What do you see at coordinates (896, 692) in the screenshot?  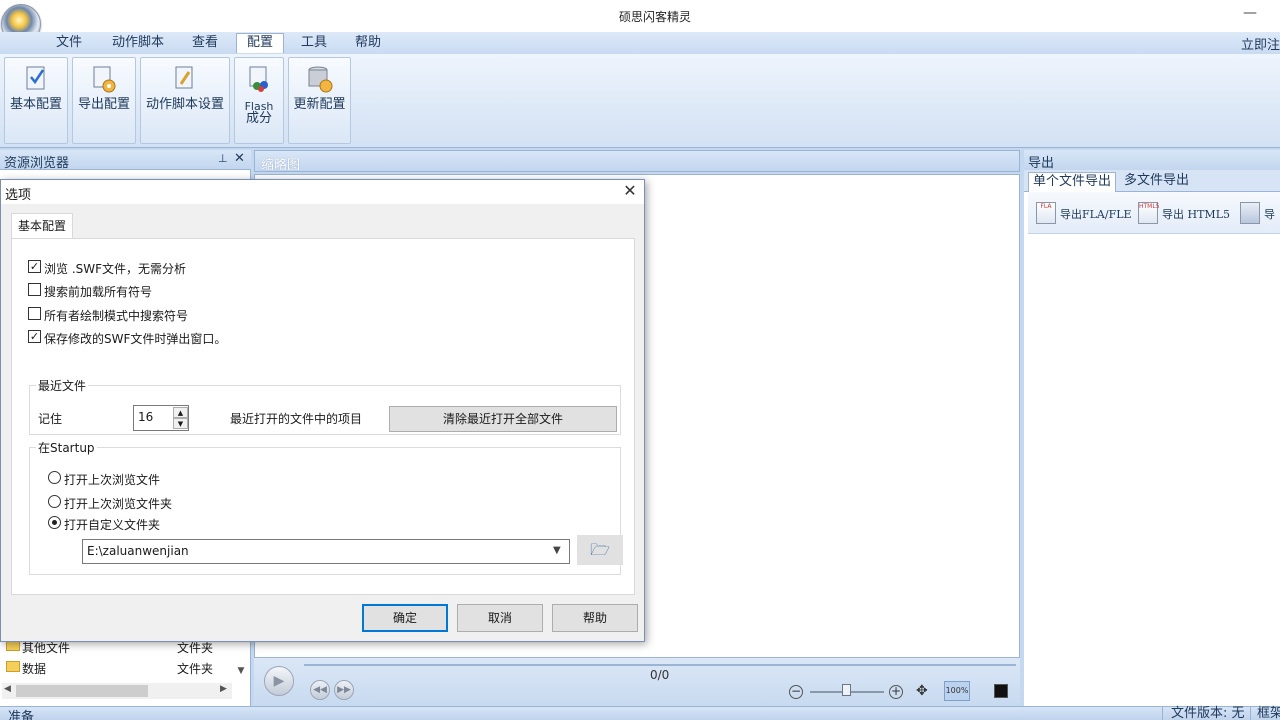 I see `zoom-in-button: +` at bounding box center [896, 692].